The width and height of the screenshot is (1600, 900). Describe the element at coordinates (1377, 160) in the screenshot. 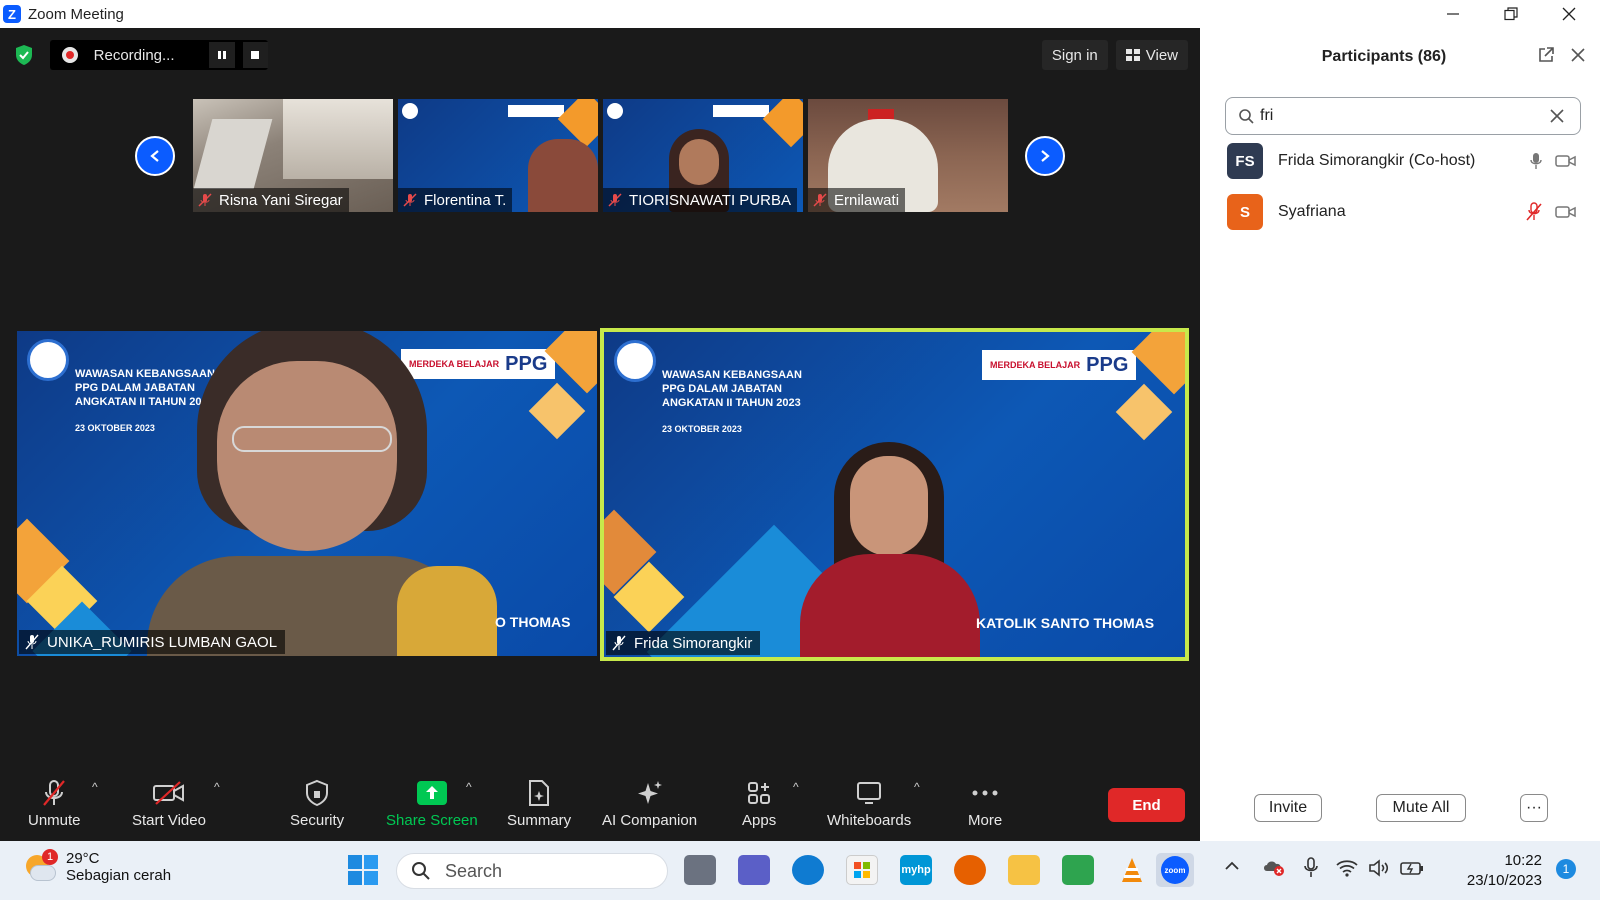

I see `participant-name: Frida Simorangkir (Co-host)` at that location.